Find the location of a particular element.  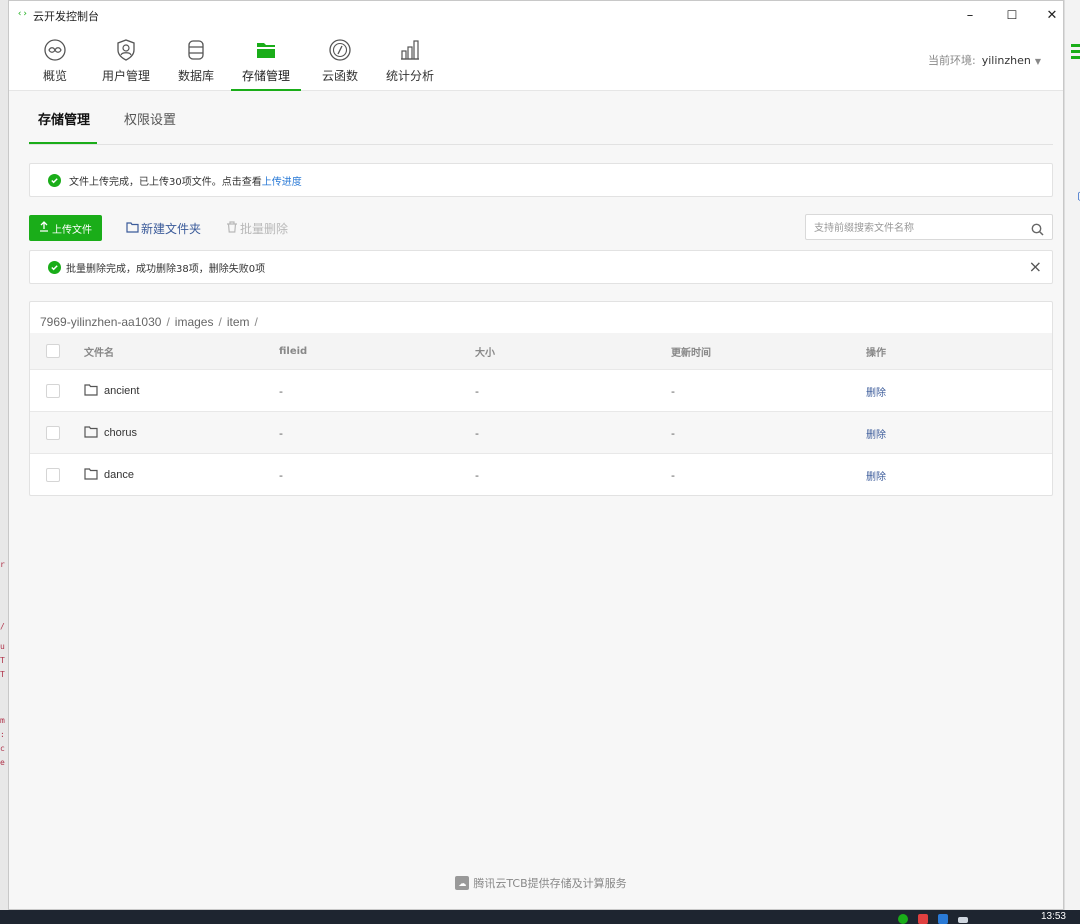

breadcrumb-item: item is located at coordinates (238, 322).